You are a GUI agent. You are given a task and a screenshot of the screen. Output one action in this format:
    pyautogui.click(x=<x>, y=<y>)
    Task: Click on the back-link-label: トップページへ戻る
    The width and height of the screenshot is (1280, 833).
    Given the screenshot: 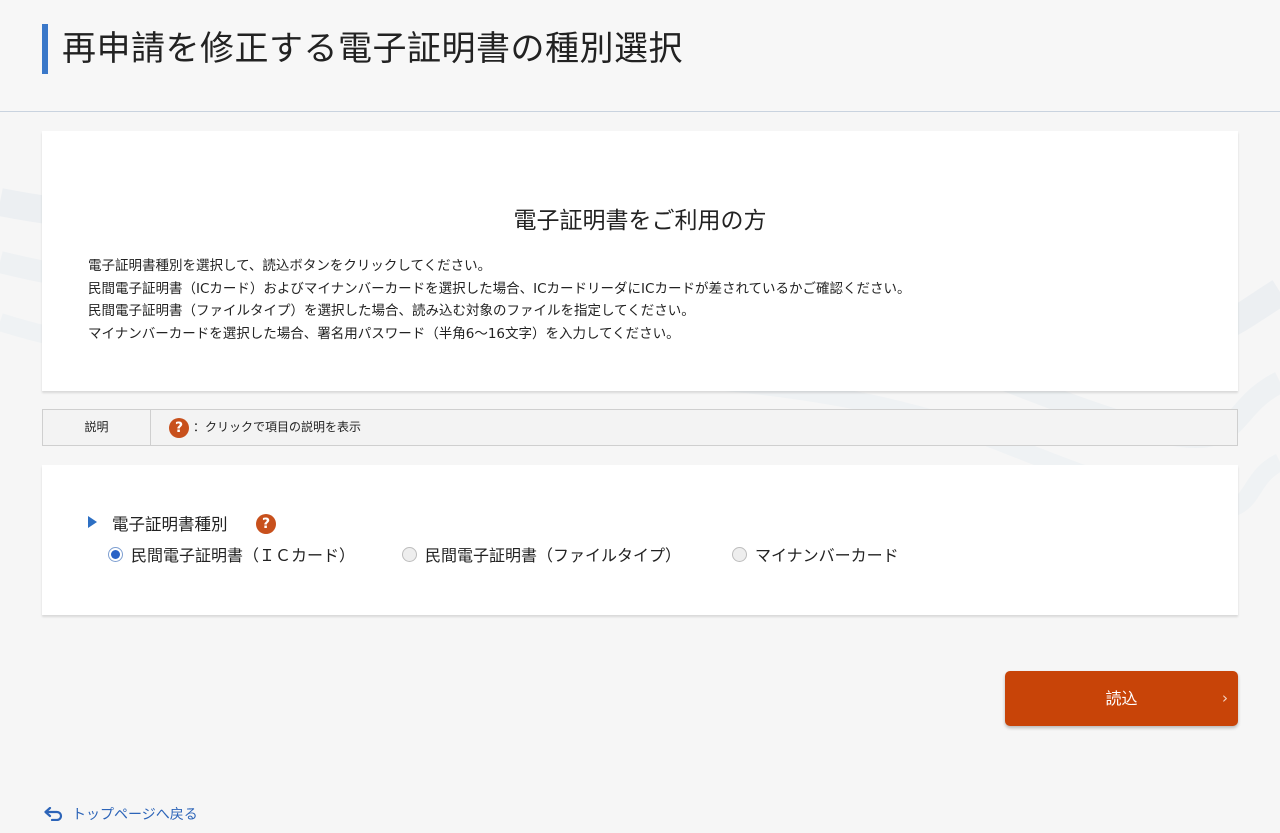 What is the action you would take?
    pyautogui.click(x=135, y=815)
    